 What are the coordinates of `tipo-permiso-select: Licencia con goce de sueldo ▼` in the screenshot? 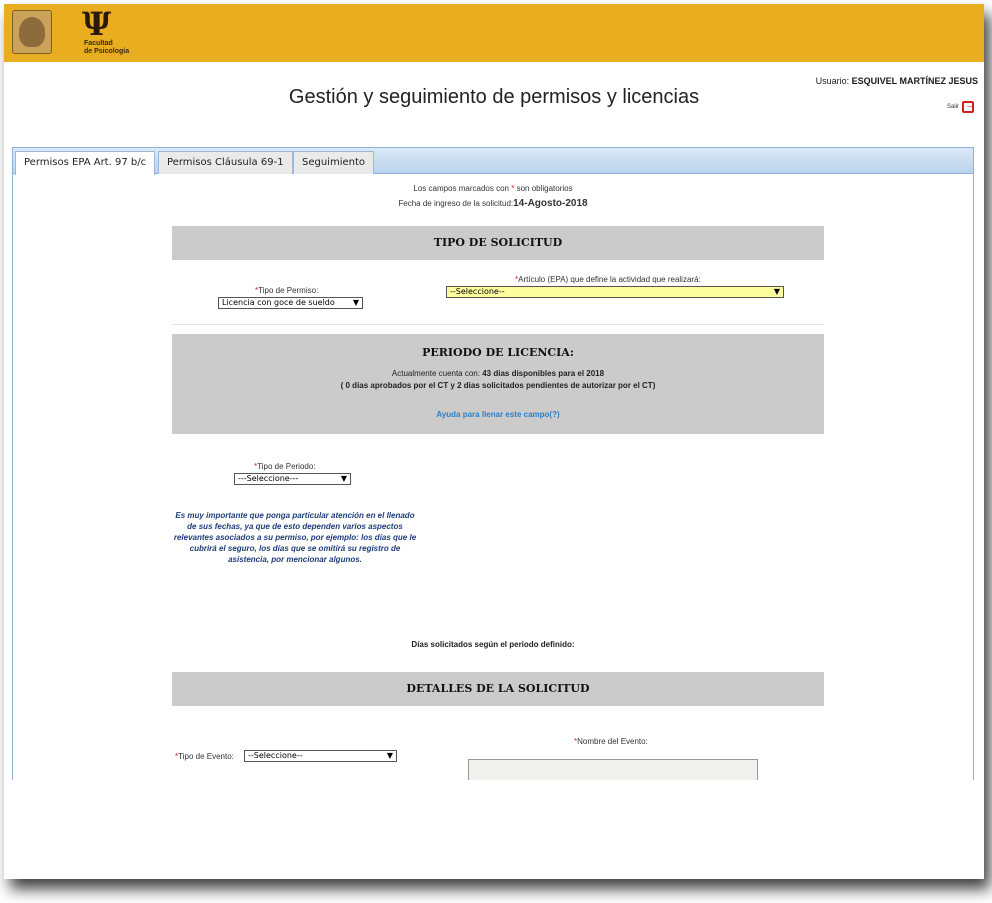 It's located at (290, 303).